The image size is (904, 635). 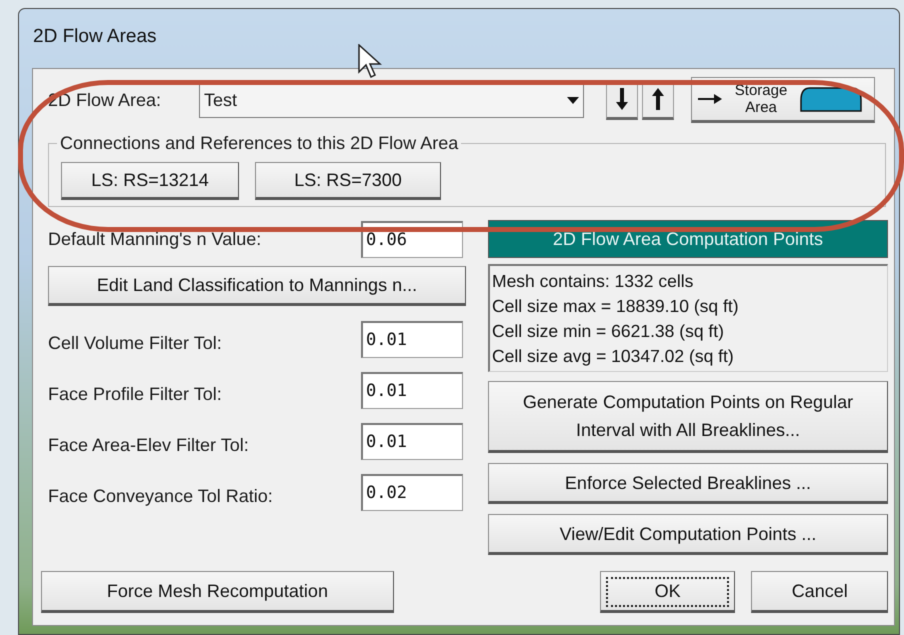 What do you see at coordinates (616, 306) in the screenshot?
I see `info-text: Cell size max = 18839.10 (sq ft)` at bounding box center [616, 306].